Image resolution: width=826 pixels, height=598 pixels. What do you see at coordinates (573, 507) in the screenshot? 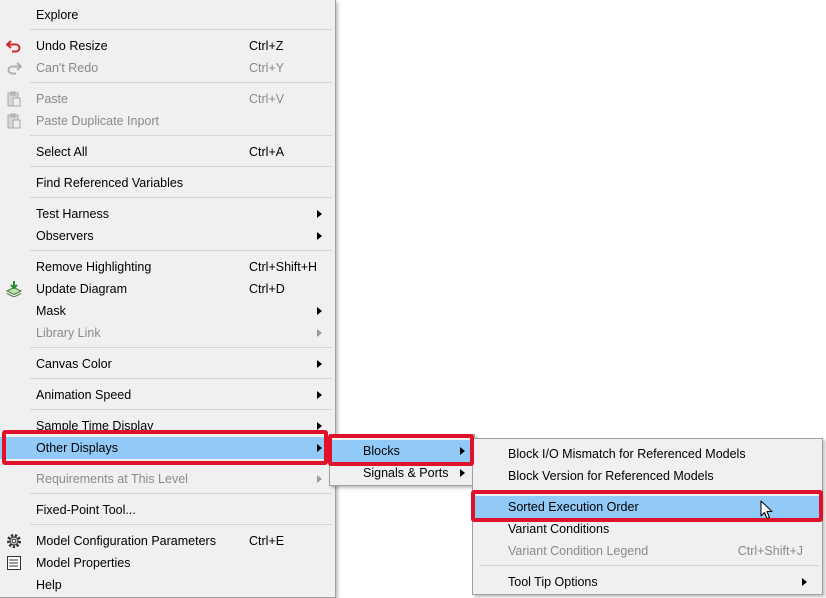
I see `menu-item-label: Sorted Execution Order` at bounding box center [573, 507].